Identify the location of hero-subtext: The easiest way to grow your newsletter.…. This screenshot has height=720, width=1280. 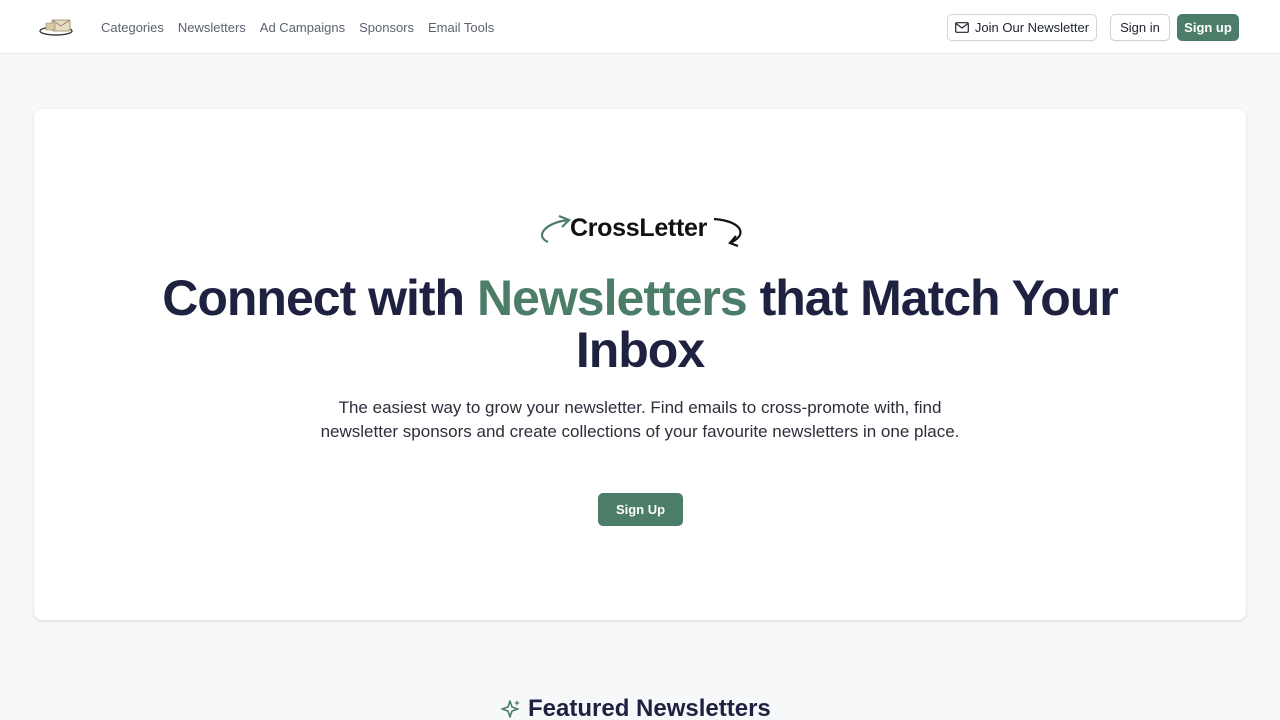
(640, 419).